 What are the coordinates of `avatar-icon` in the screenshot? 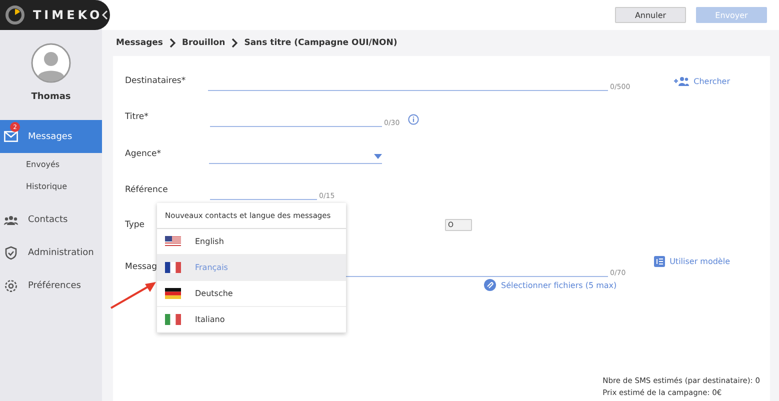 It's located at (51, 63).